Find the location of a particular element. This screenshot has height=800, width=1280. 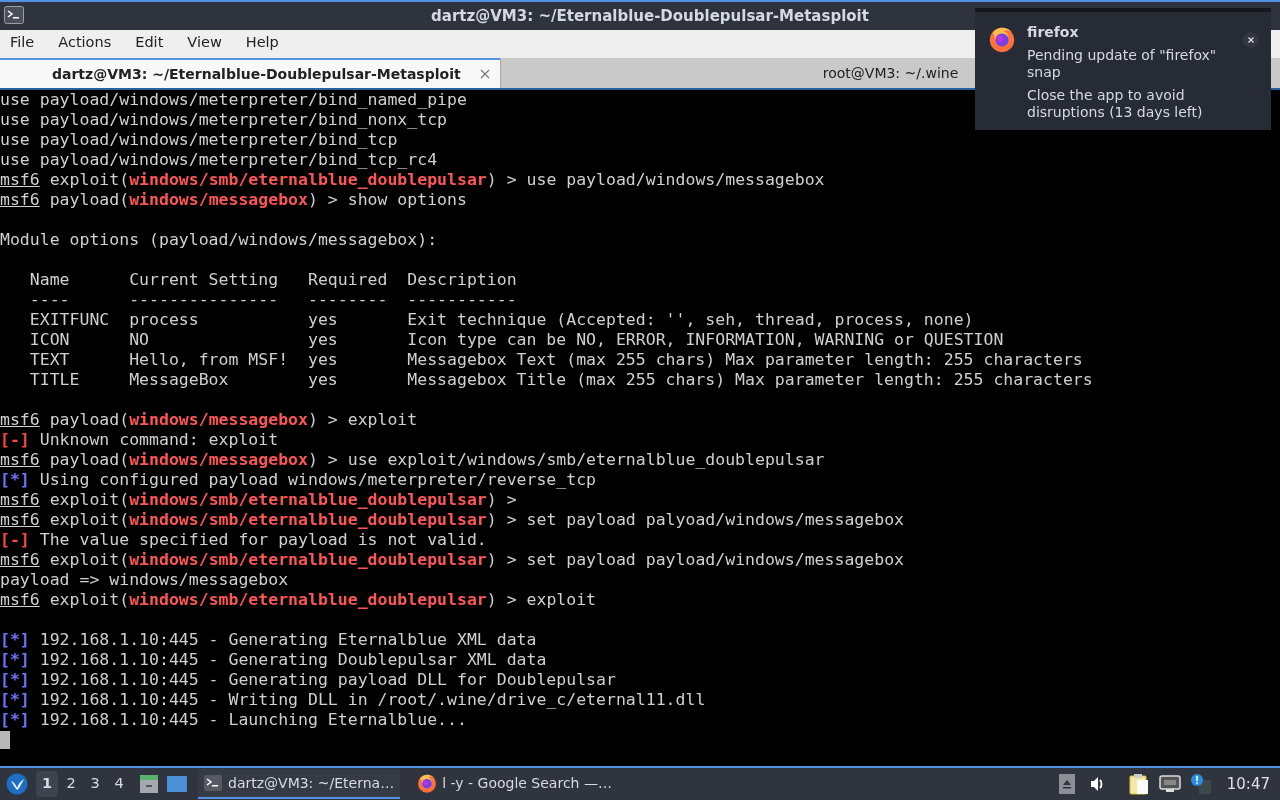

workspace-button: 2 is located at coordinates (71, 784).